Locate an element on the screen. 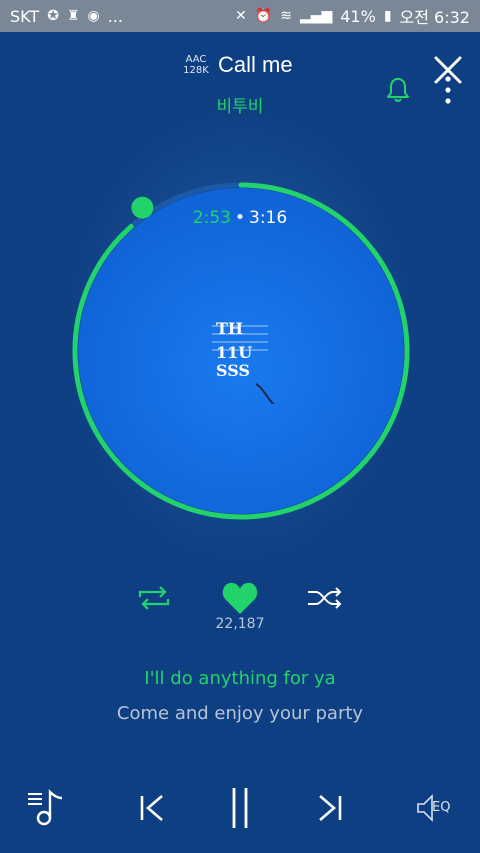  art-line-1: TH is located at coordinates (229, 328).